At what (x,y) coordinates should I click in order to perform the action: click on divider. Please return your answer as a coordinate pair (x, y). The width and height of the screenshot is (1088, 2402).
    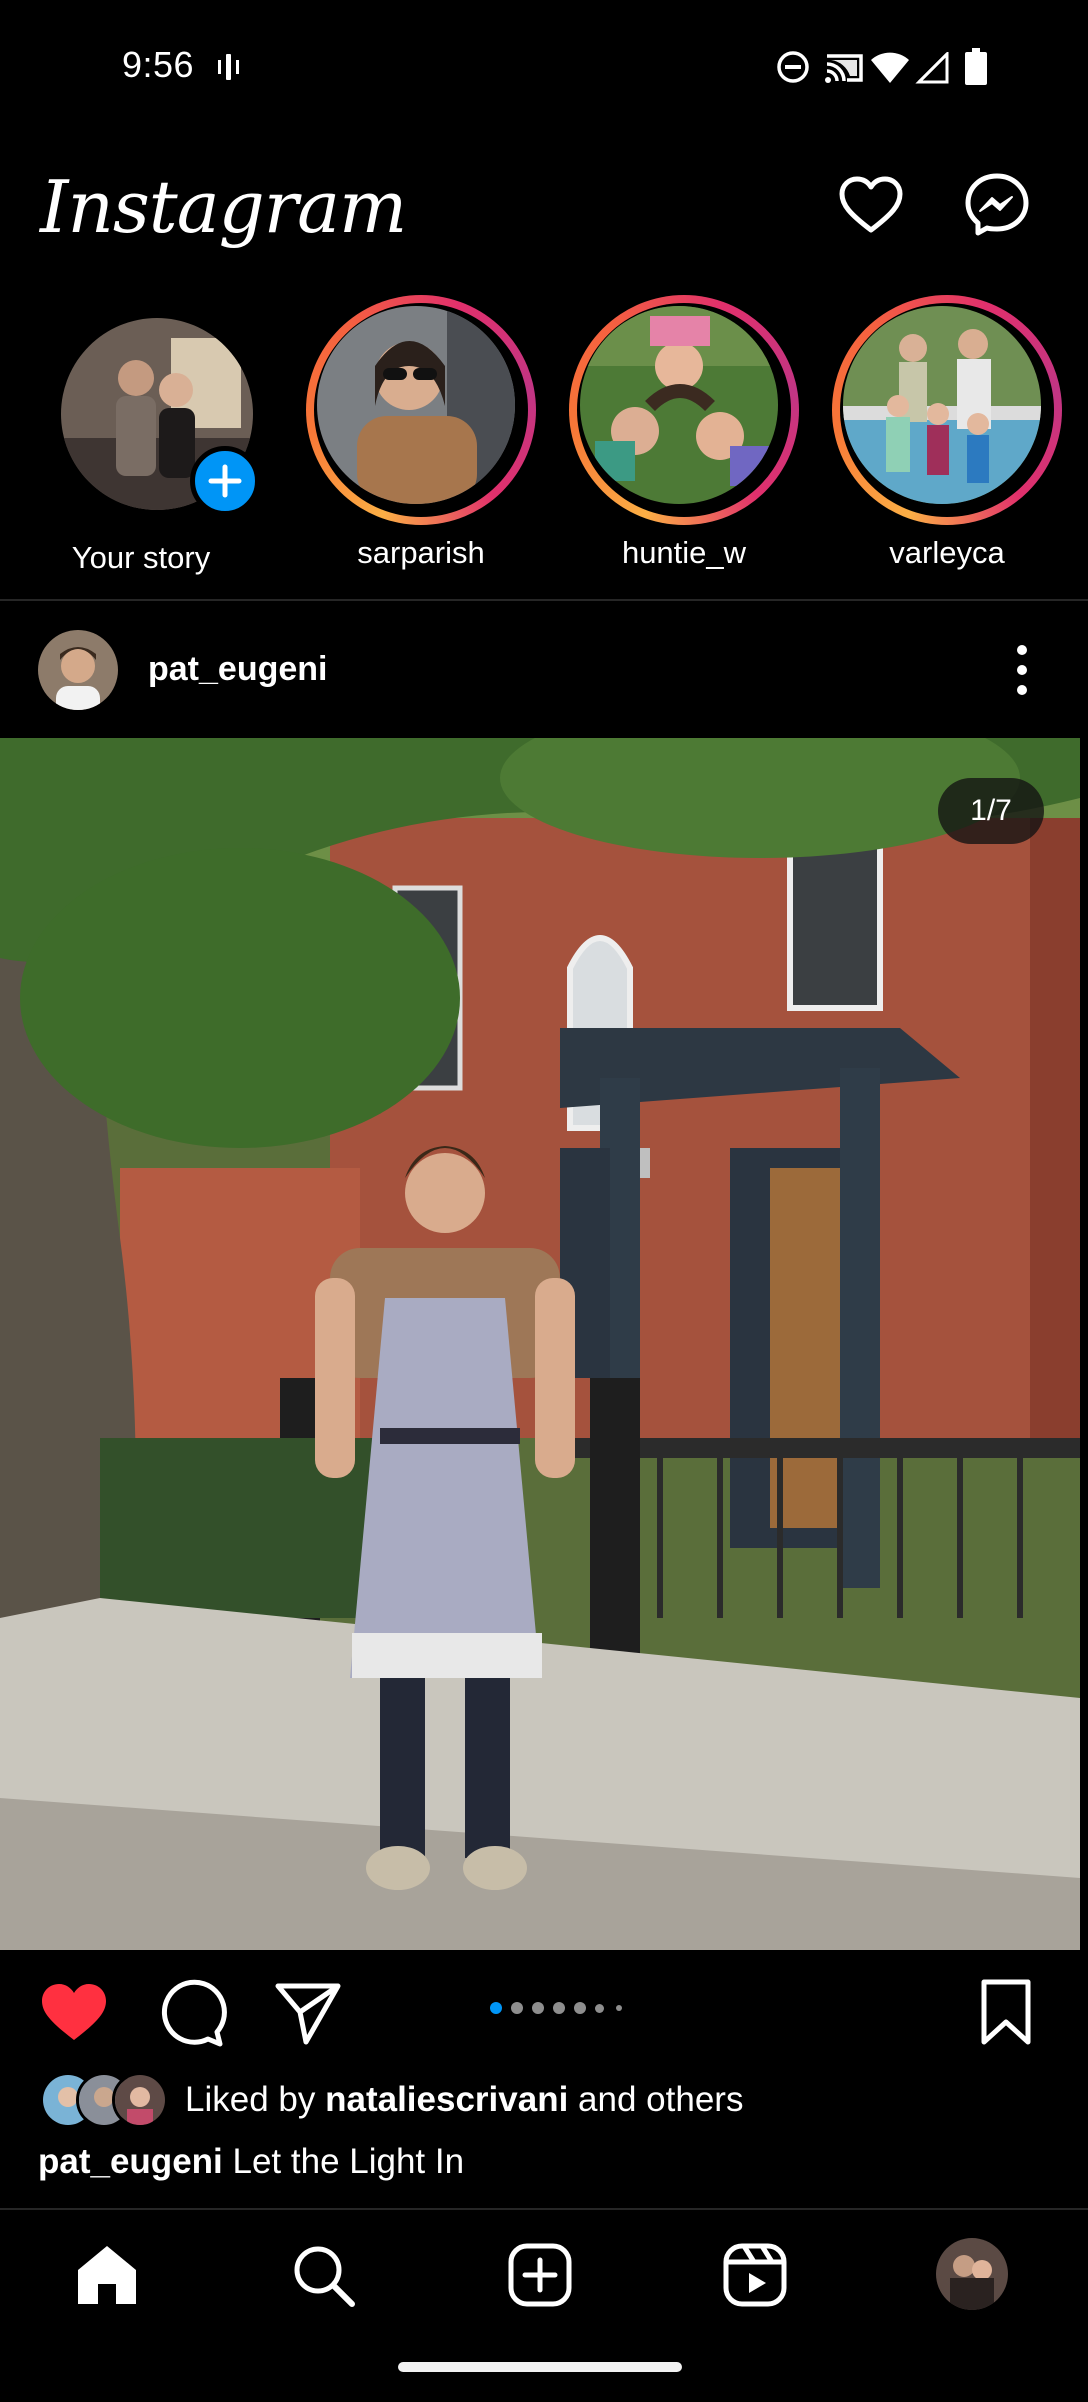
    Looking at the image, I should click on (544, 600).